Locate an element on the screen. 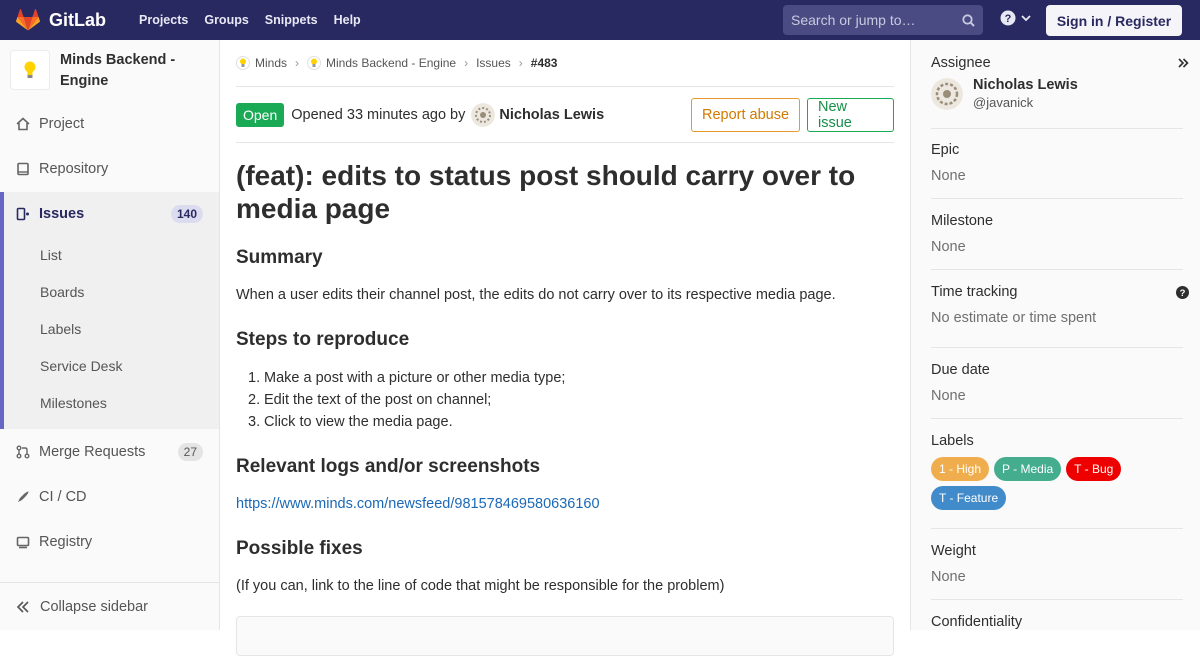 Image resolution: width=1200 pixels, height=656 pixels. steps-heading: Steps to reproduce is located at coordinates (323, 339).